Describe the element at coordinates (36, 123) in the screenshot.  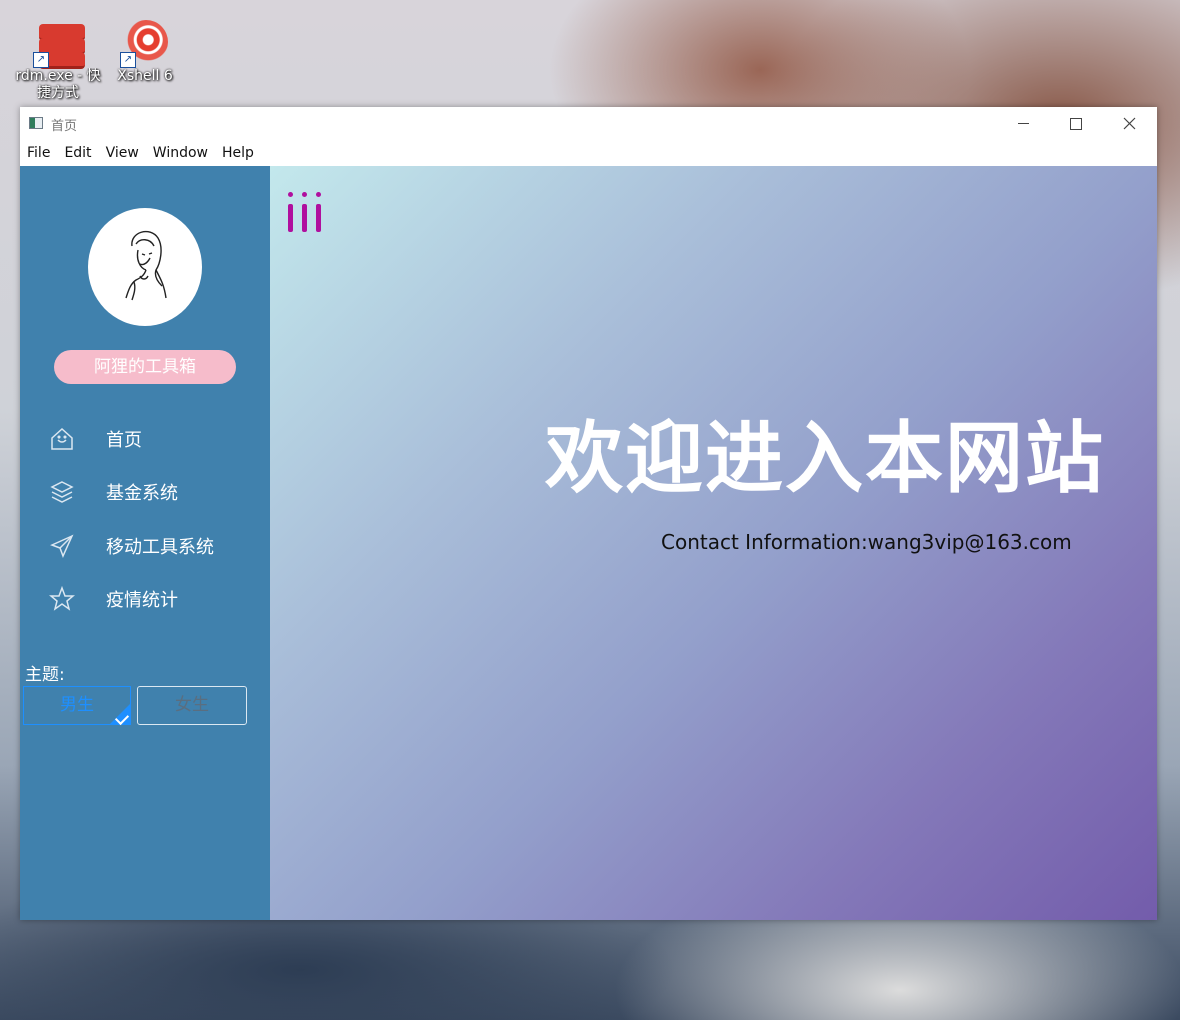
I see `app-icon` at that location.